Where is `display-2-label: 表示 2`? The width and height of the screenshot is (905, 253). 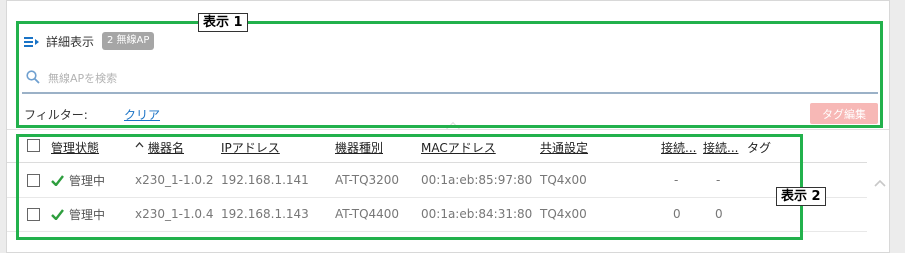 display-2-label: 表示 2 is located at coordinates (801, 196).